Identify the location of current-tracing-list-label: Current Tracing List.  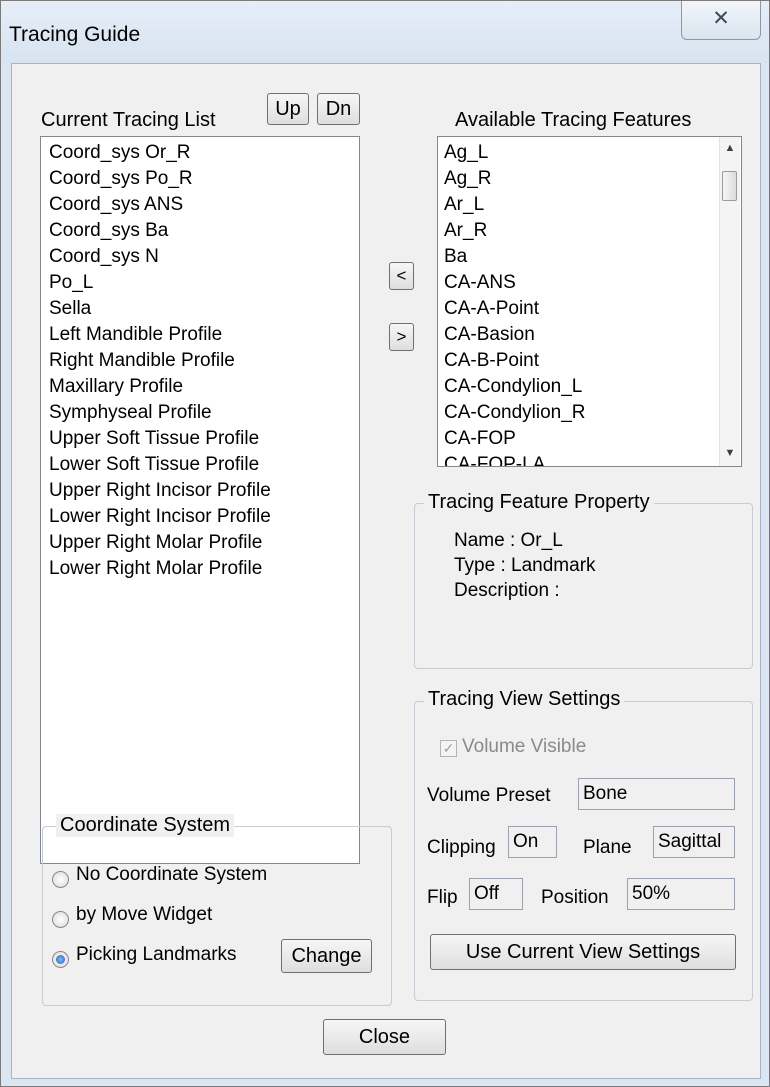
(128, 120).